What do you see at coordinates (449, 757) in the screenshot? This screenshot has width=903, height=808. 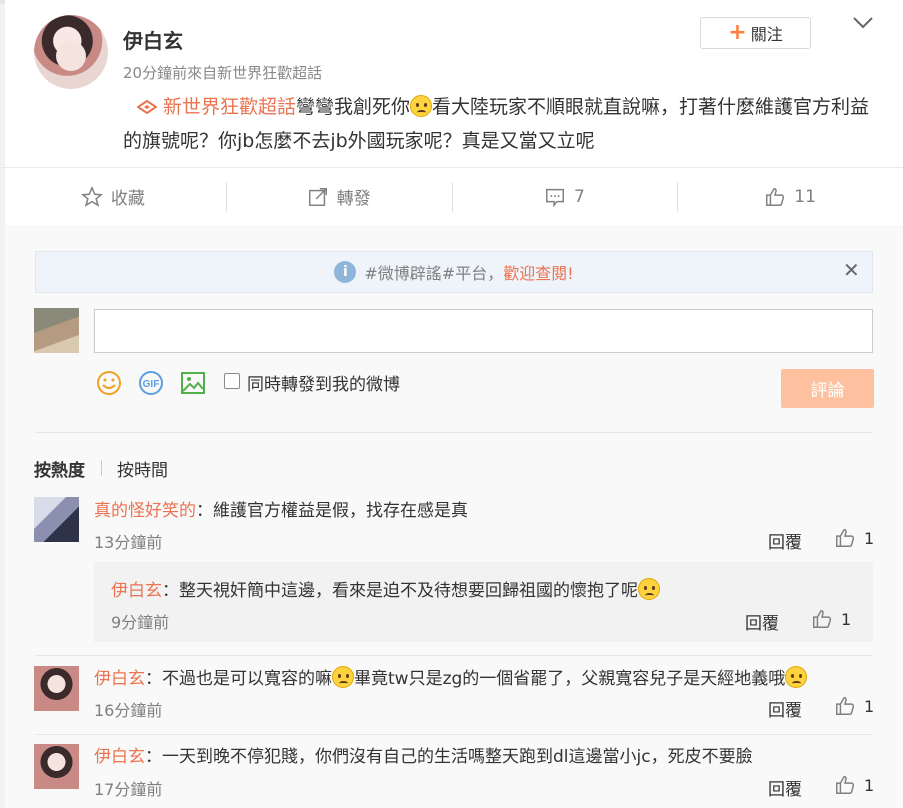 I see `comment-body: ：一天到晚不停犯賤，你們沒有自己的生活嗎整天跑到dl這邊當小jc，死皮不要臉` at bounding box center [449, 757].